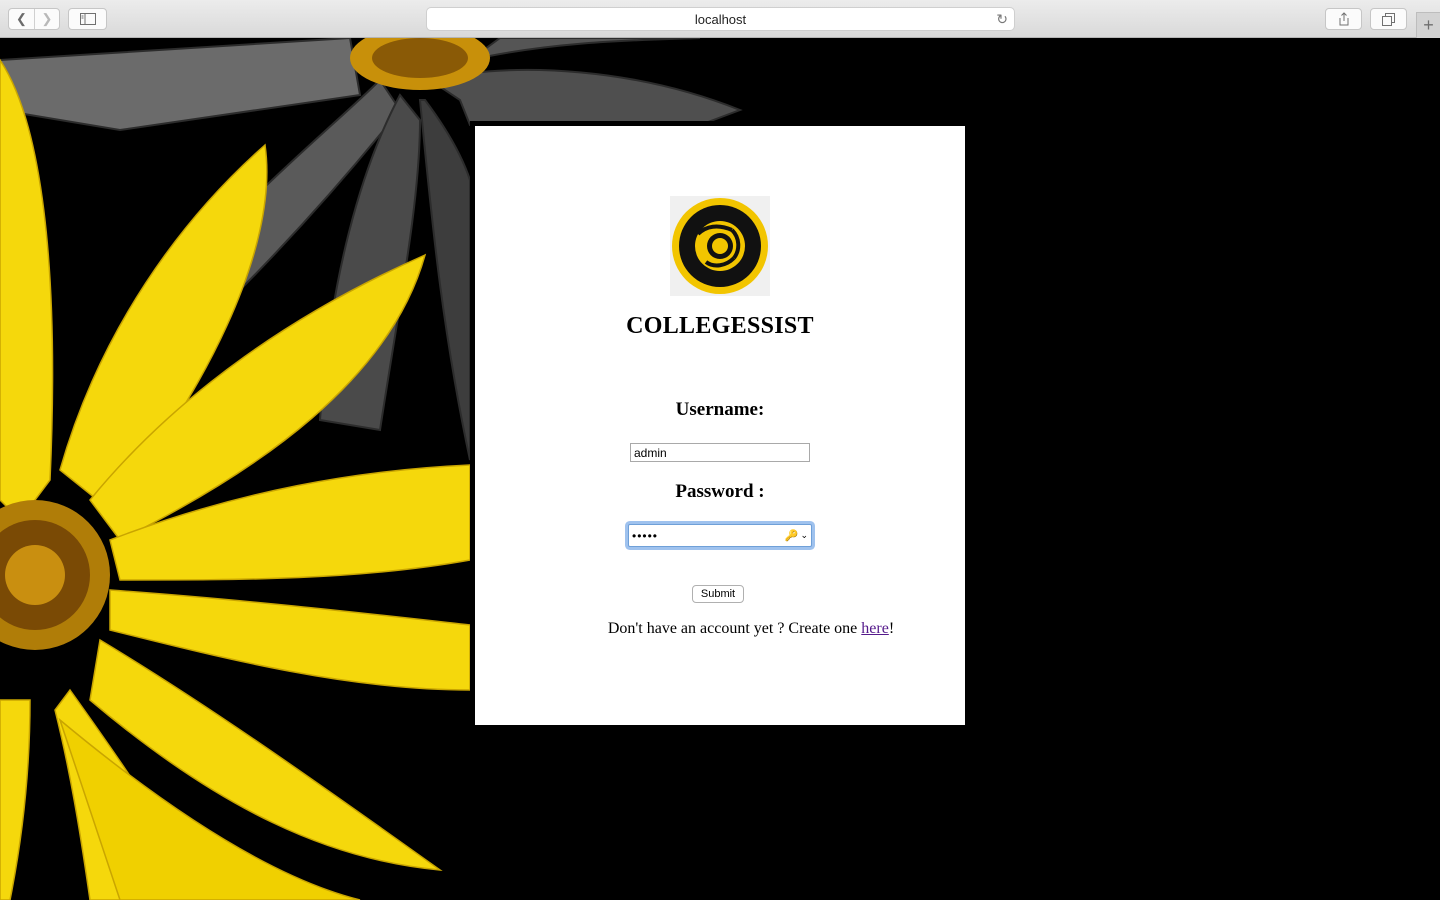 The image size is (1440, 900). I want to click on share-button, so click(1343, 19).